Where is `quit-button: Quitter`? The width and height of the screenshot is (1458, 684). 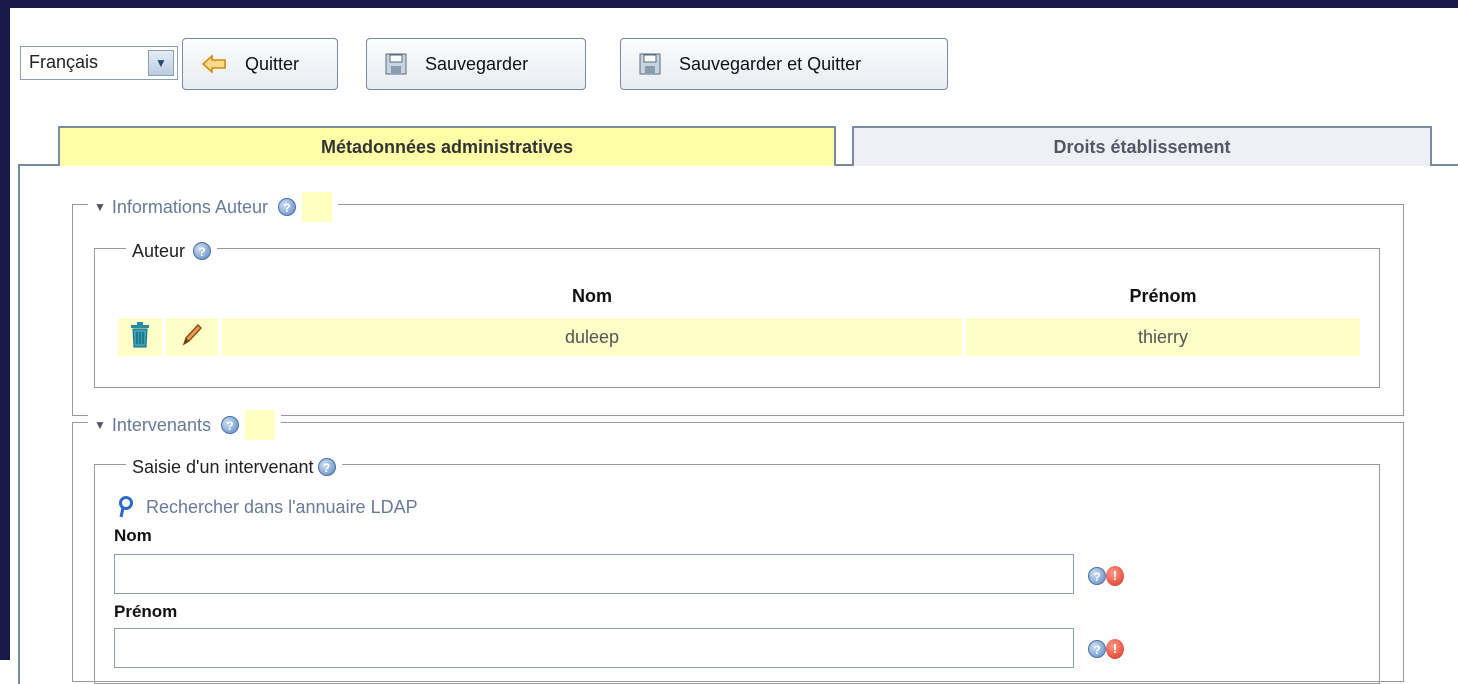 quit-button: Quitter is located at coordinates (260, 64).